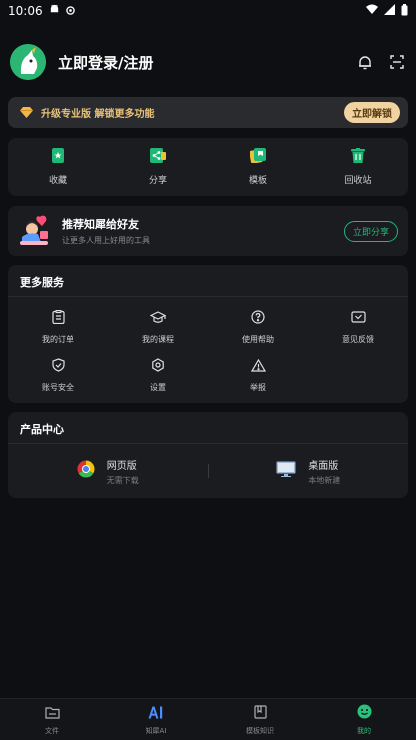  What do you see at coordinates (404, 11) in the screenshot?
I see `battery-icon` at bounding box center [404, 11].